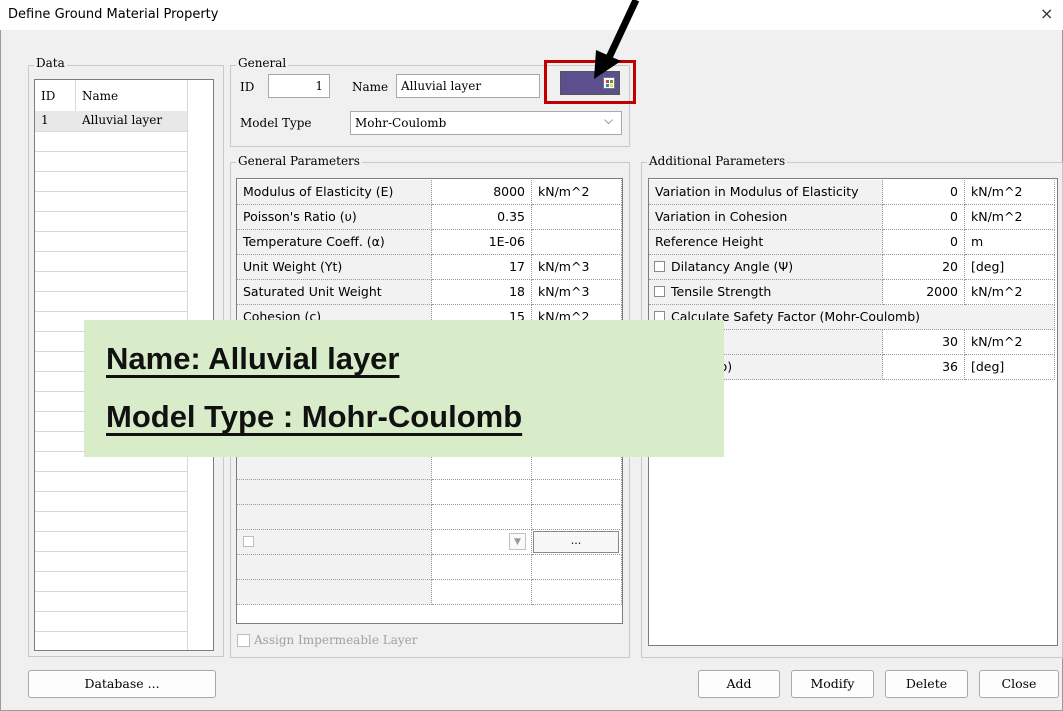  Describe the element at coordinates (766, 267) in the screenshot. I see `param-name: Dilatancy Angle (Ψ)` at that location.